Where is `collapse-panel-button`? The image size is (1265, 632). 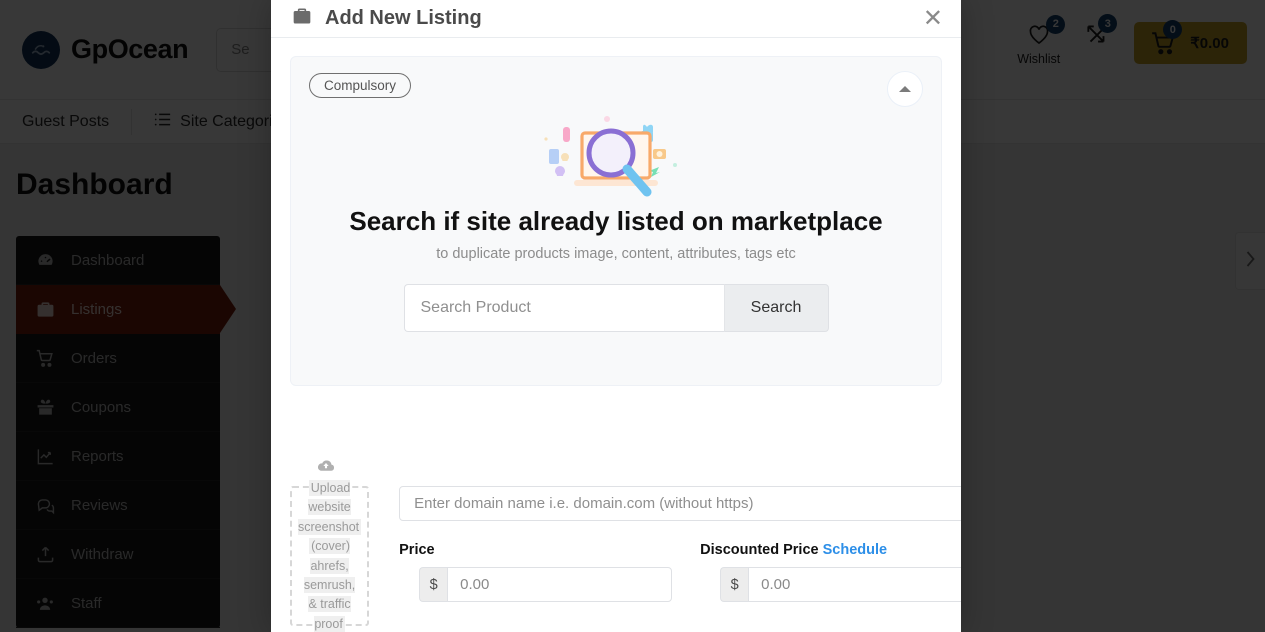 collapse-panel-button is located at coordinates (905, 89).